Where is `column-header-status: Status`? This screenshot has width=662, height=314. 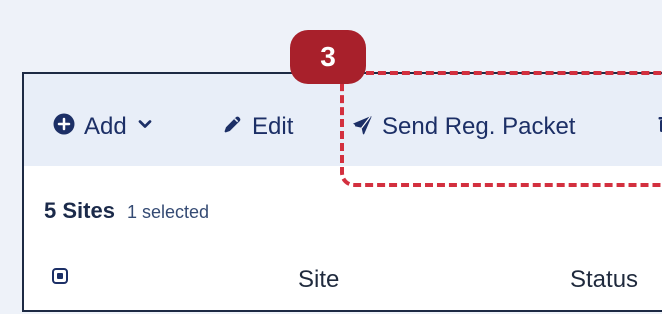 column-header-status: Status is located at coordinates (604, 280).